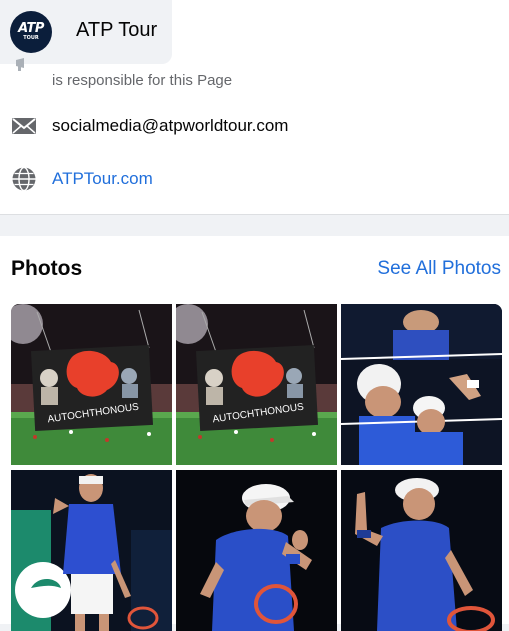 The image size is (509, 631). I want to click on megaphone-icon, so click(20, 64).